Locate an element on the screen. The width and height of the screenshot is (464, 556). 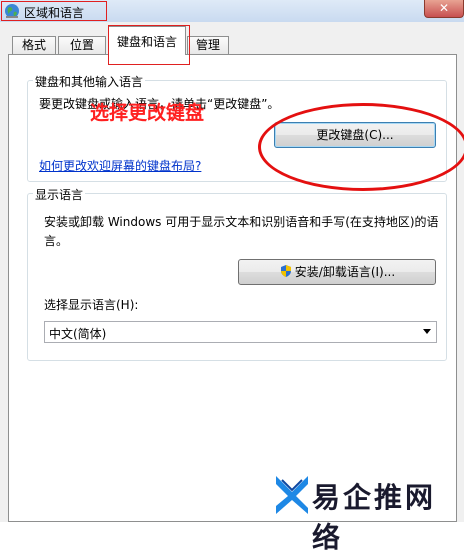
watermark-text: 易企推网络 is located at coordinates (374, 517).